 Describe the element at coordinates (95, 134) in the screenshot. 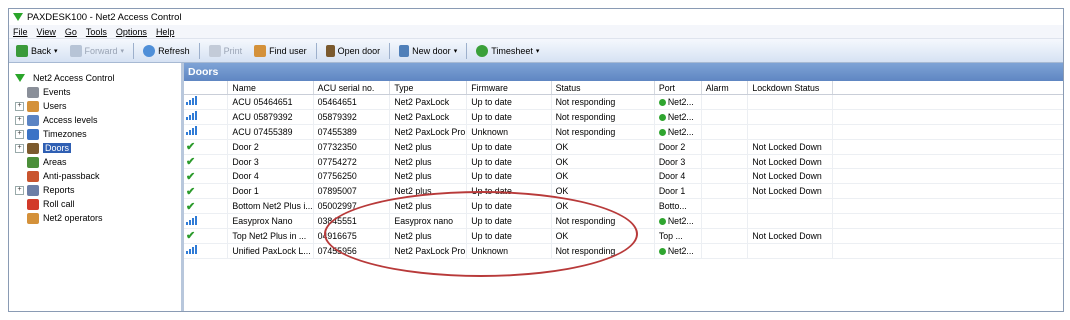

I see `sidebar-item-timezones: + Timezones` at that location.